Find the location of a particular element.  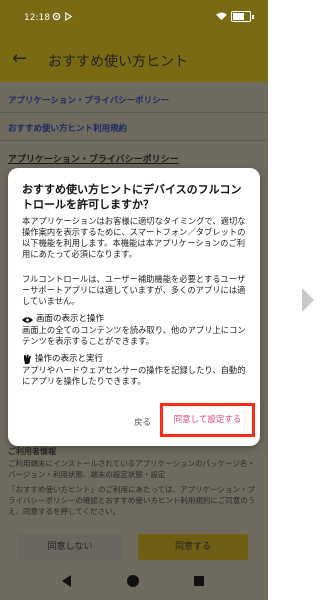

nav-home-icon is located at coordinates (133, 581).